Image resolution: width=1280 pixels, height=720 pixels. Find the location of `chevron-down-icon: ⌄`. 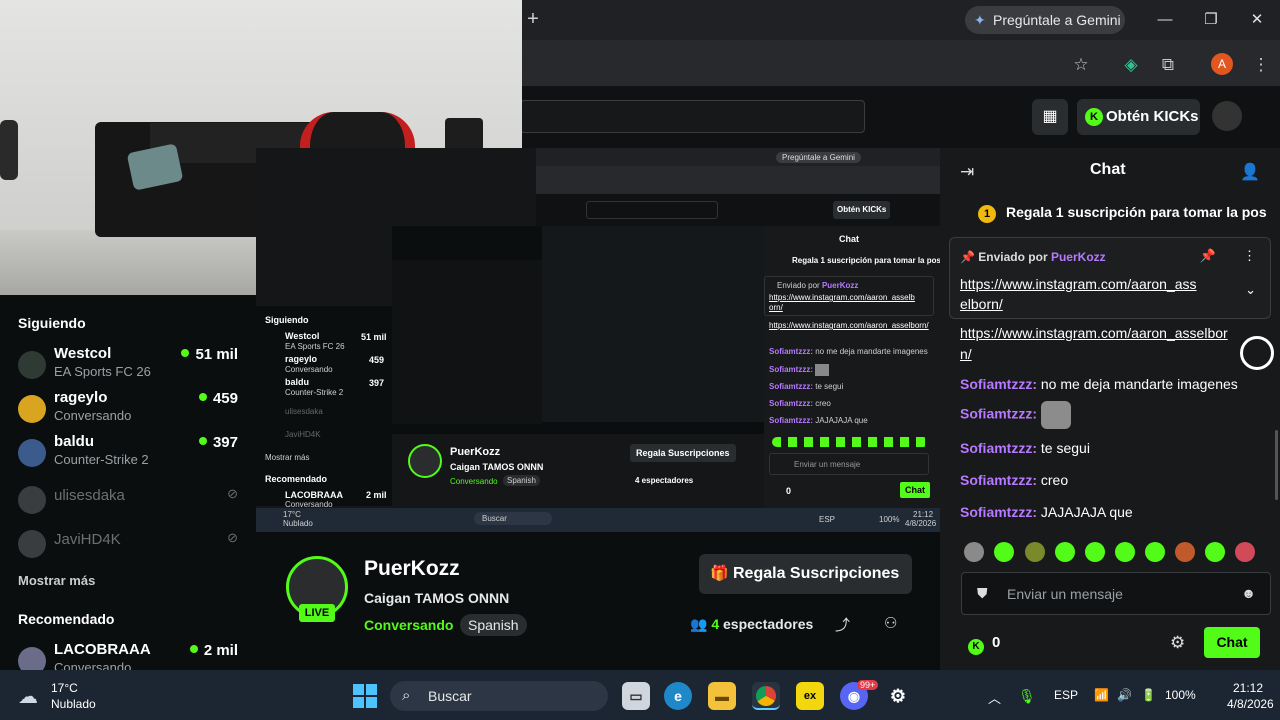

chevron-down-icon: ⌄ is located at coordinates (1250, 290).